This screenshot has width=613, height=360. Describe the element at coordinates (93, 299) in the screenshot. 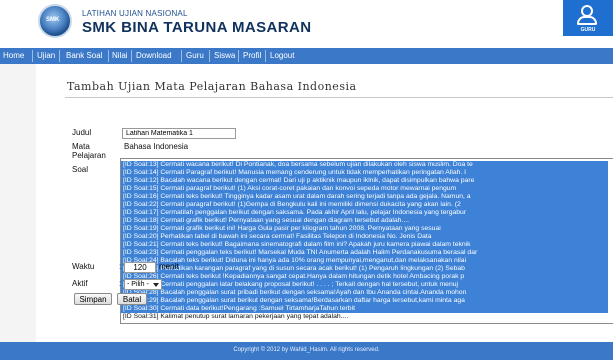

I see `simpan-button: Simpan` at that location.